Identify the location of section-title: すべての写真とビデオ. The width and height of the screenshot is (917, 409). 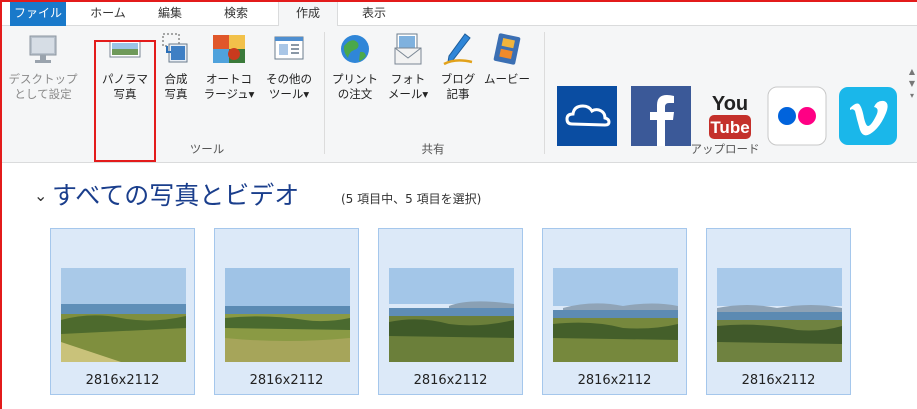
(176, 195).